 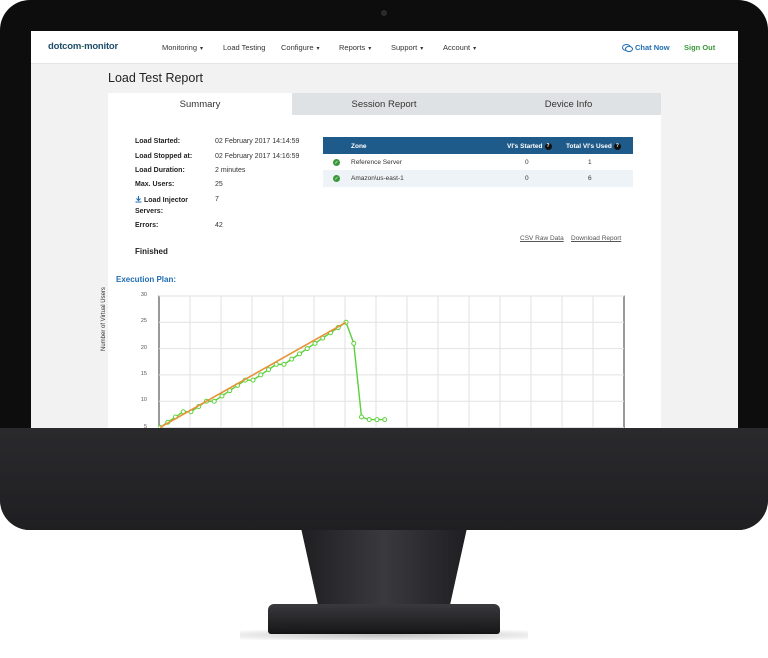 What do you see at coordinates (138, 199) in the screenshot?
I see `download-icon` at bounding box center [138, 199].